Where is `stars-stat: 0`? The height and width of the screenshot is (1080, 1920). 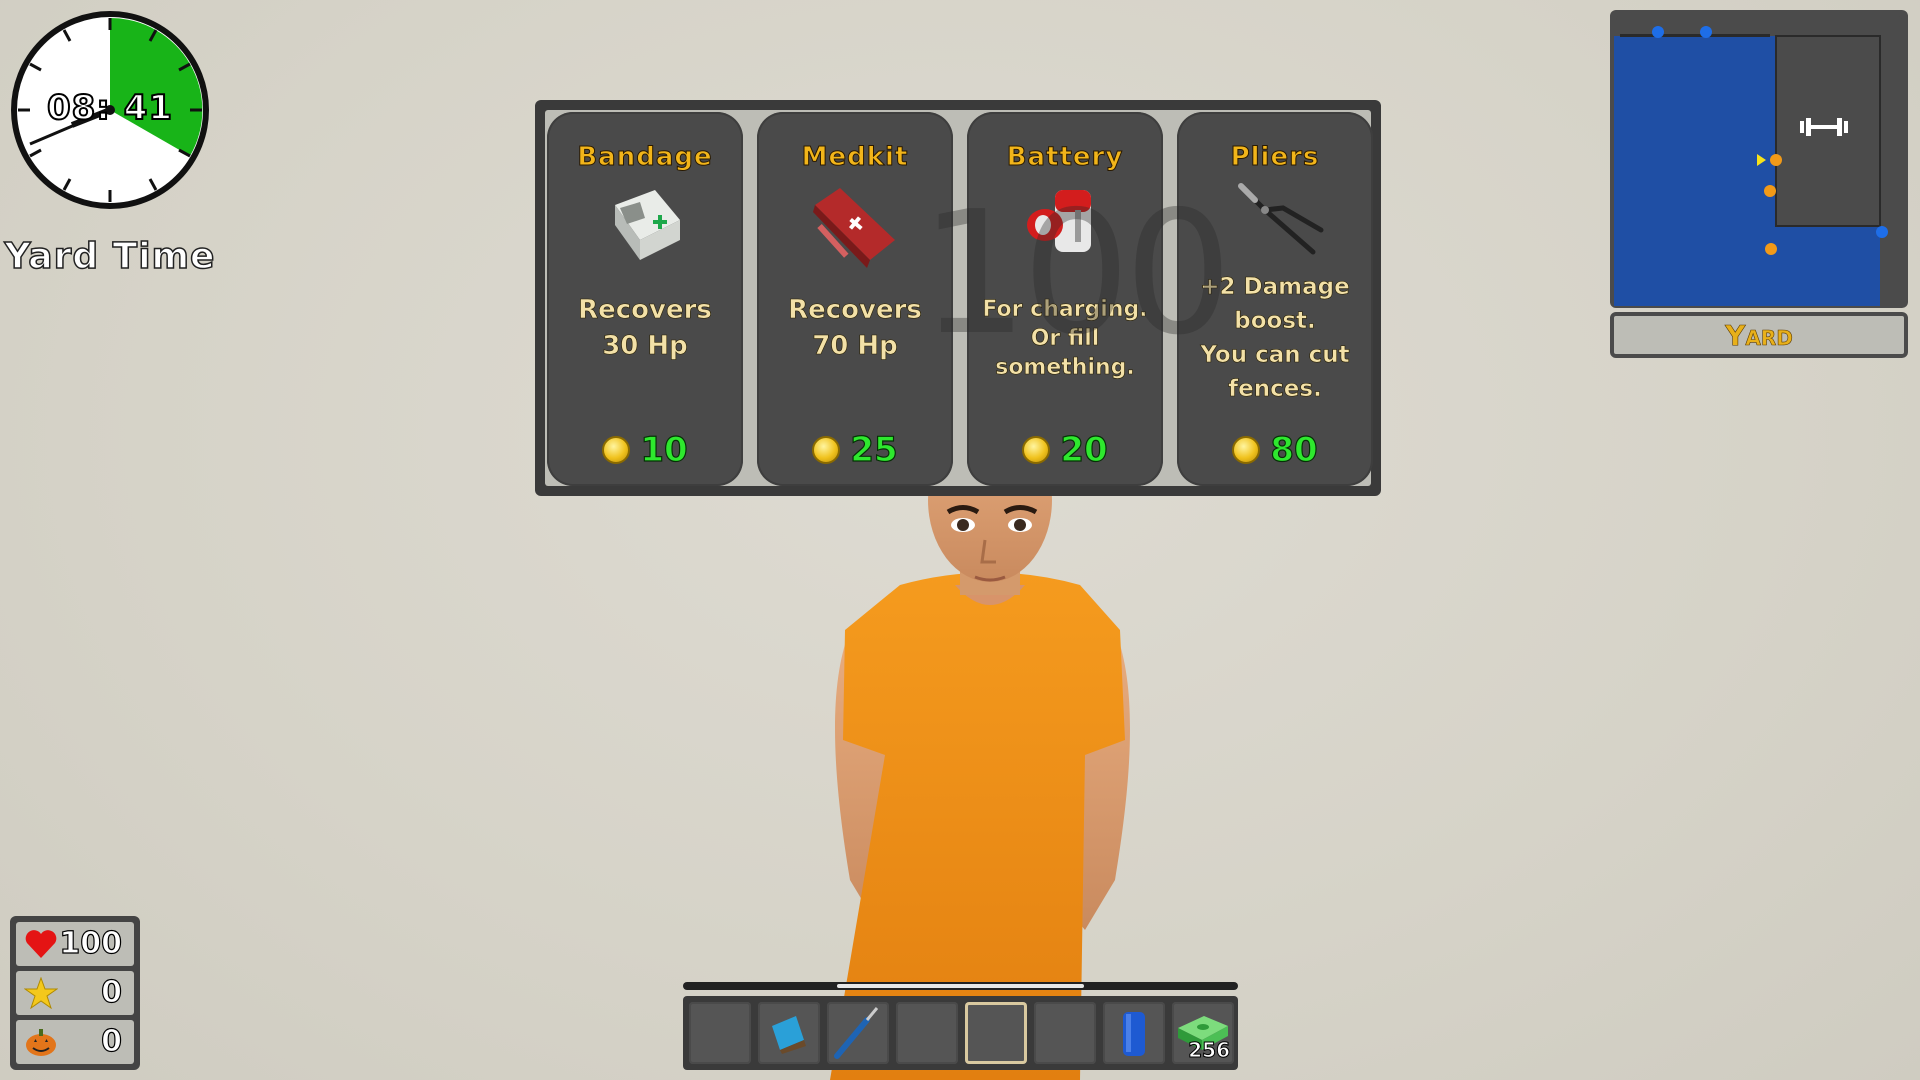 stars-stat: 0 is located at coordinates (75, 993).